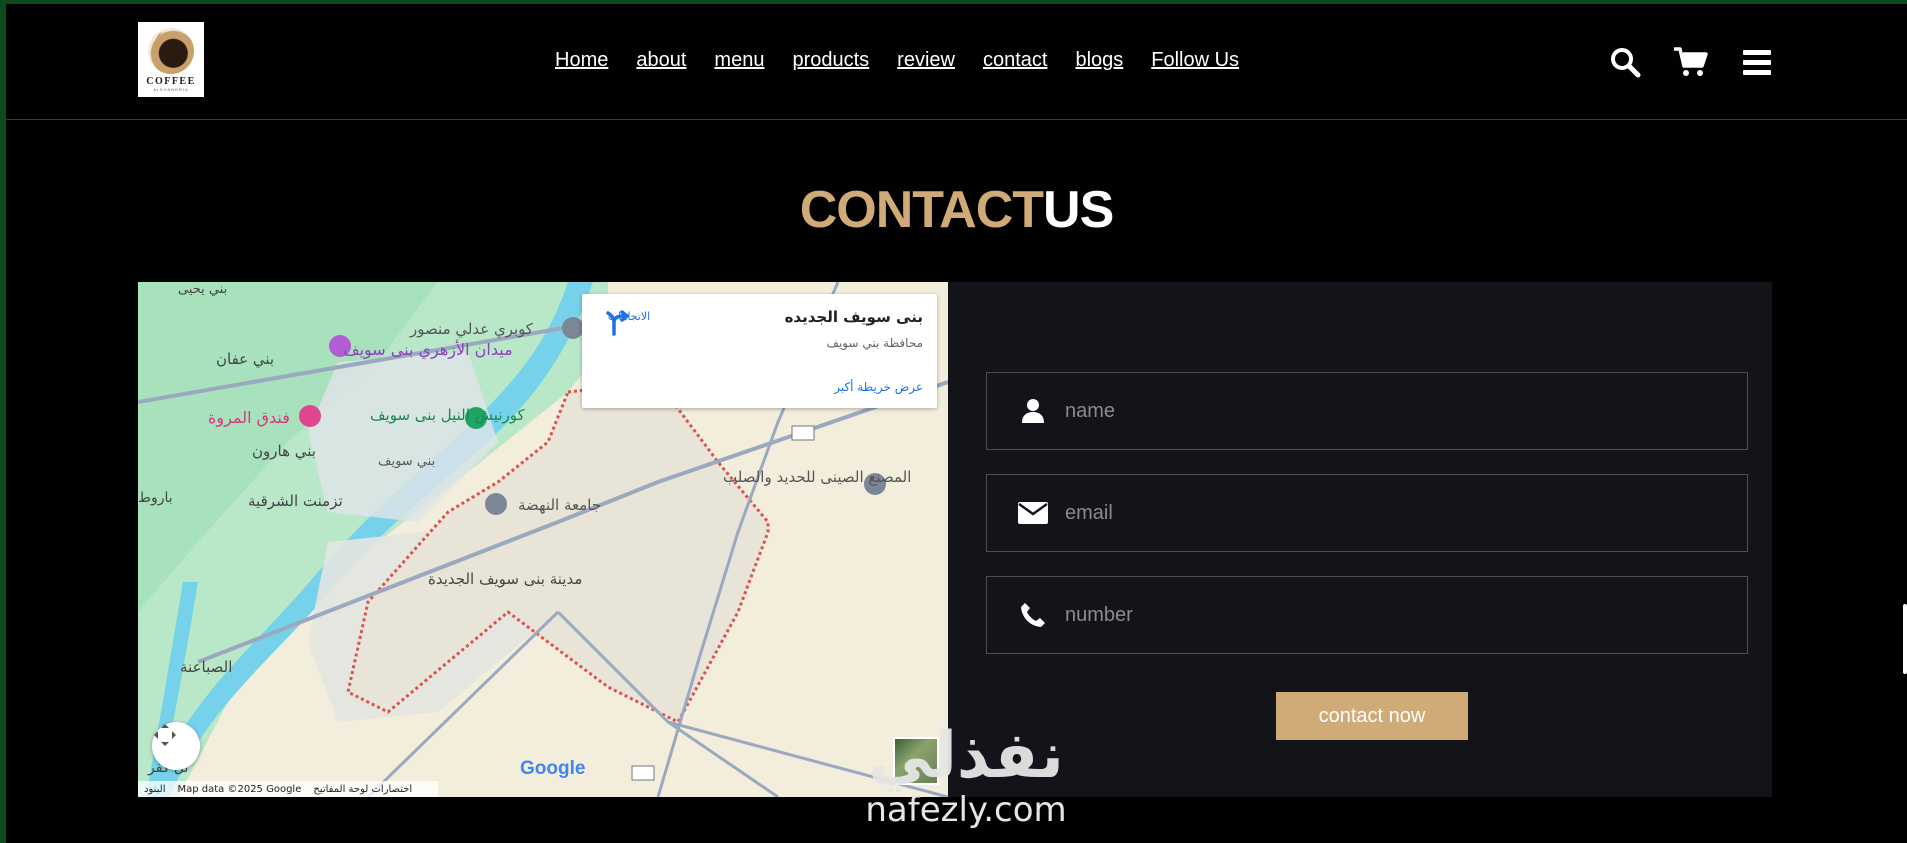  What do you see at coordinates (472, 329) in the screenshot?
I see `map-label: كوبري عدلي منصور` at bounding box center [472, 329].